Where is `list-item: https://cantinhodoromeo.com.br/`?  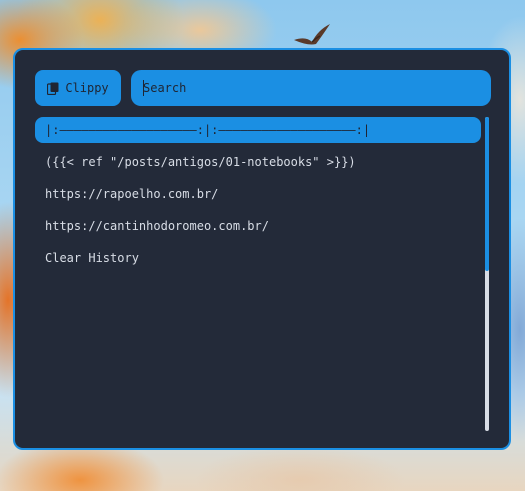 list-item: https://cantinhodoromeo.com.br/ is located at coordinates (258, 226).